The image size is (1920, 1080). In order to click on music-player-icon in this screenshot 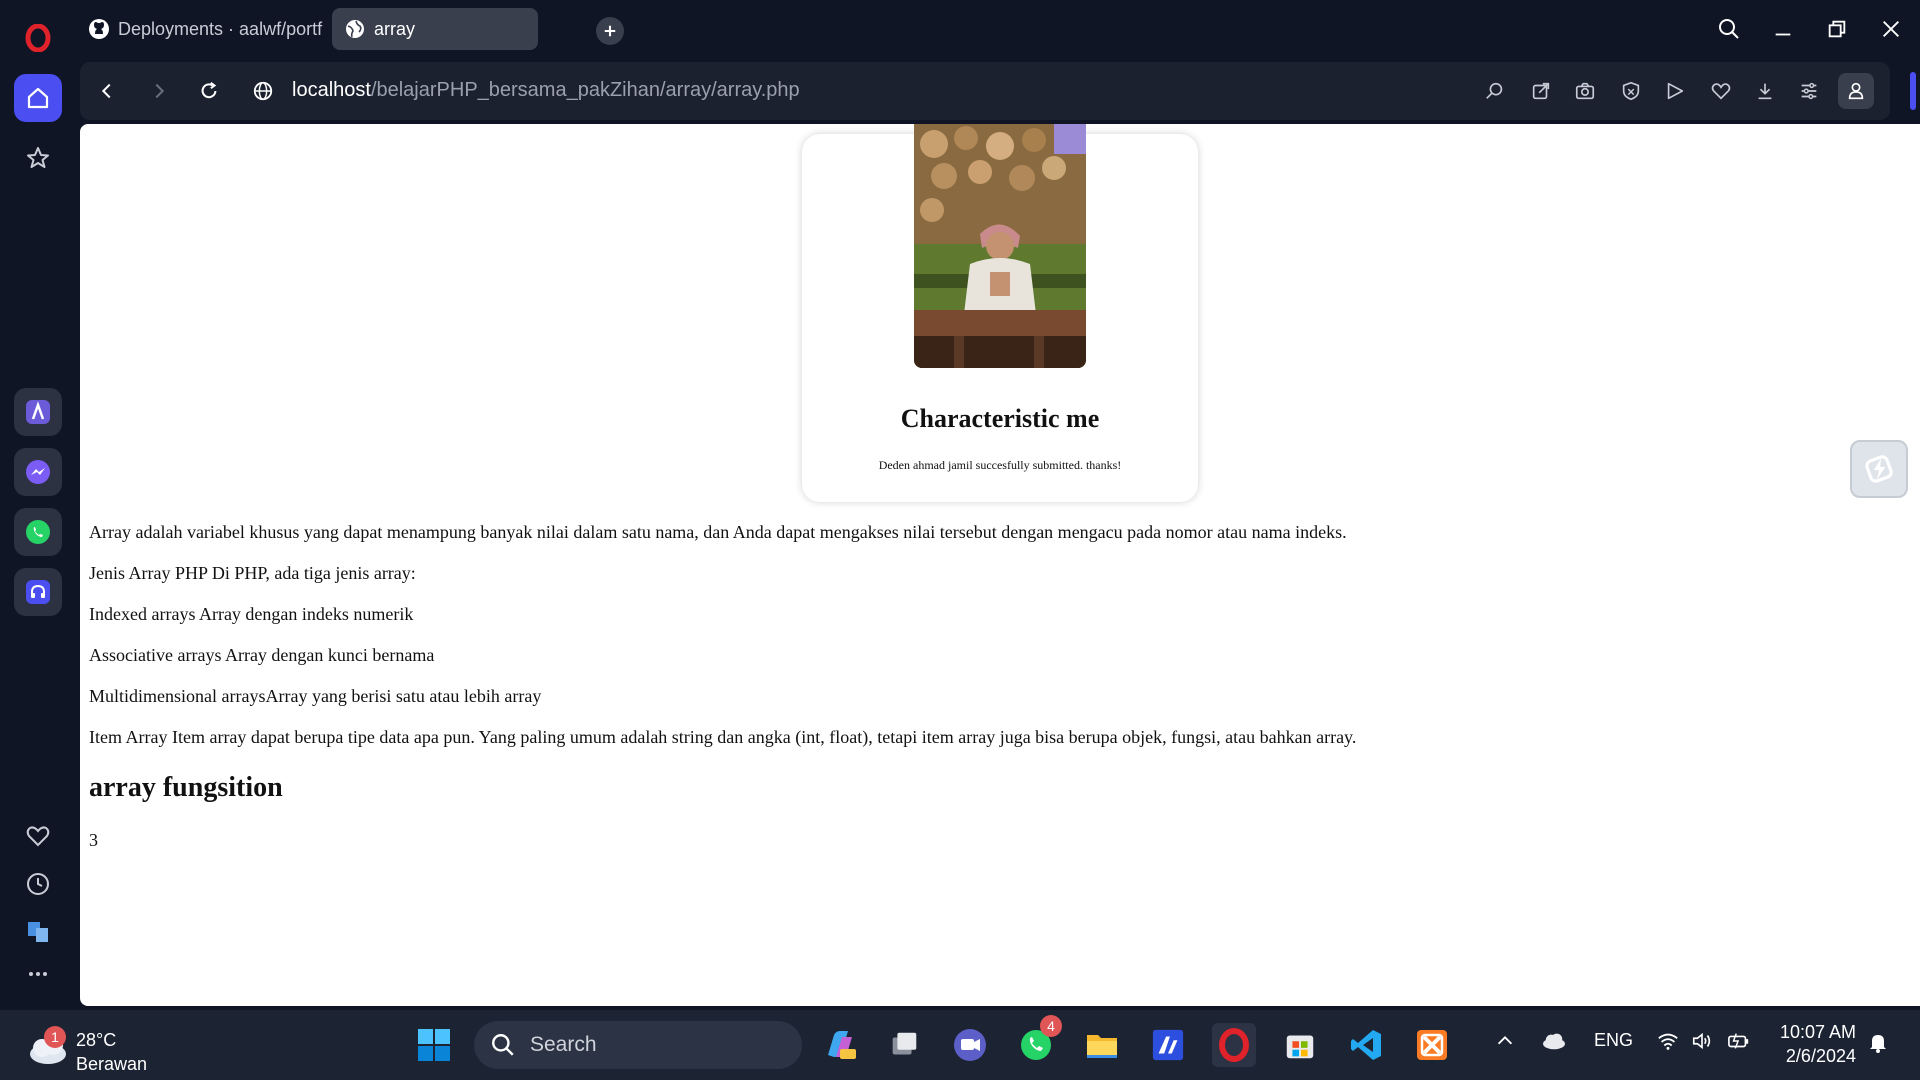, I will do `click(38, 592)`.